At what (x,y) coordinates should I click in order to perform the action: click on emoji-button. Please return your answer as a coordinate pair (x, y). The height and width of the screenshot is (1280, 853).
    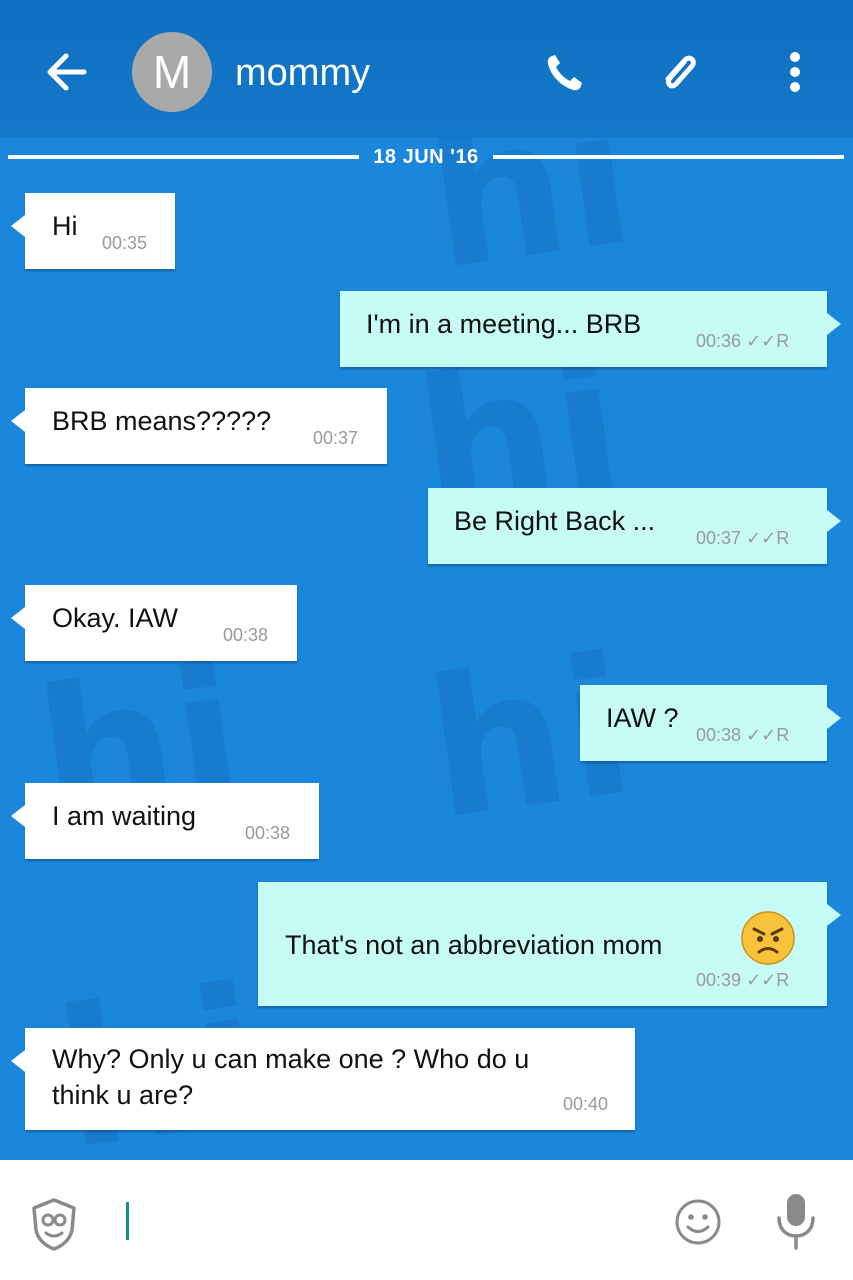
    Looking at the image, I should click on (698, 1222).